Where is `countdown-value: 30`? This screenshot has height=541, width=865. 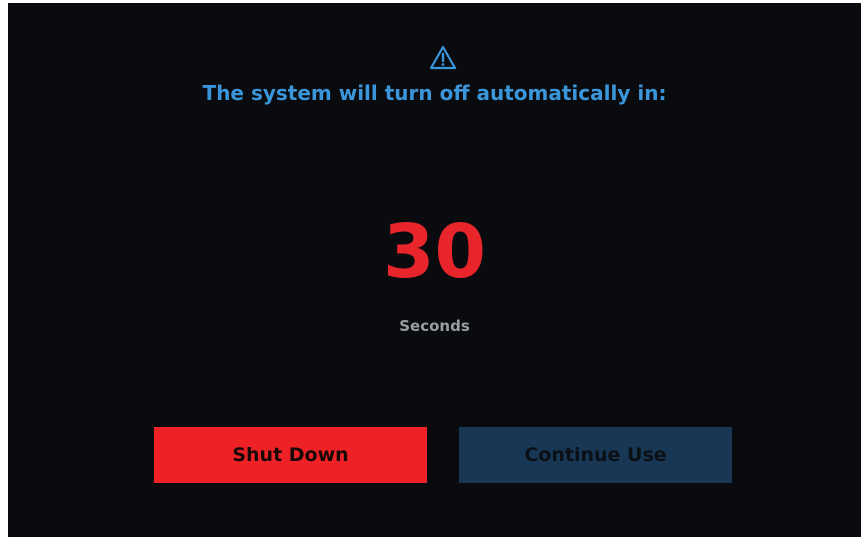 countdown-value: 30 is located at coordinates (434, 252).